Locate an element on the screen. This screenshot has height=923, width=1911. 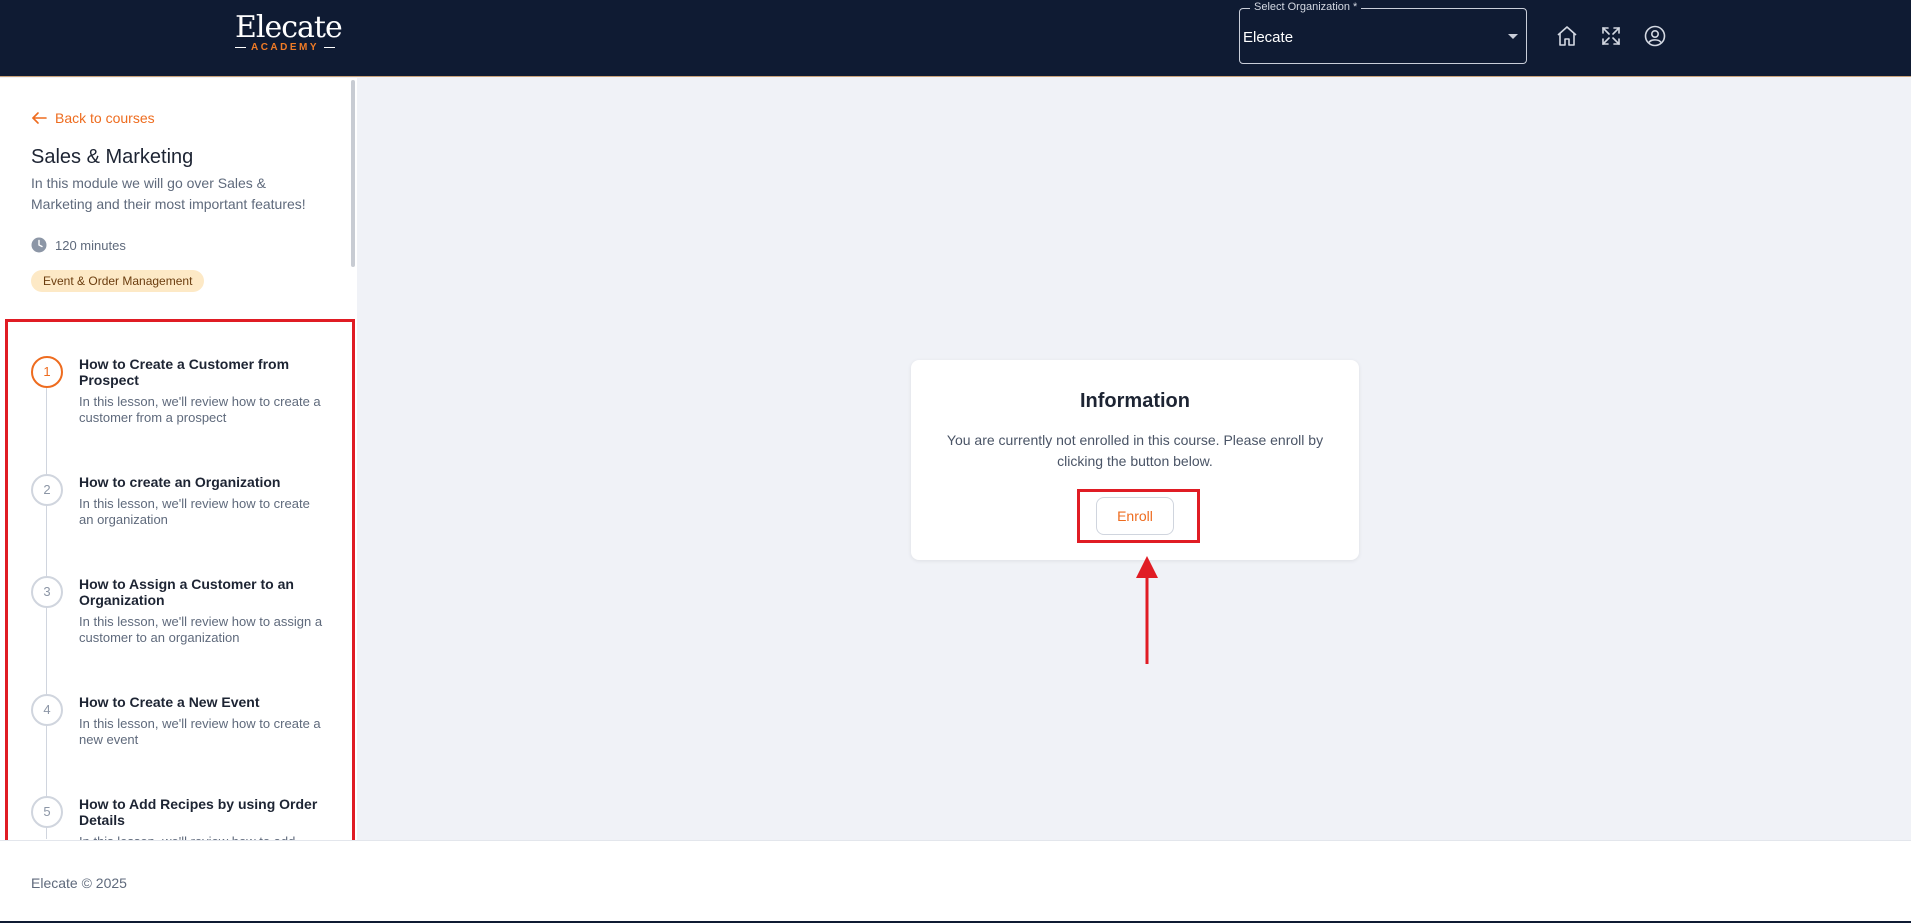
elecate-logo: Elecate ACADEMY is located at coordinates (289, 31).